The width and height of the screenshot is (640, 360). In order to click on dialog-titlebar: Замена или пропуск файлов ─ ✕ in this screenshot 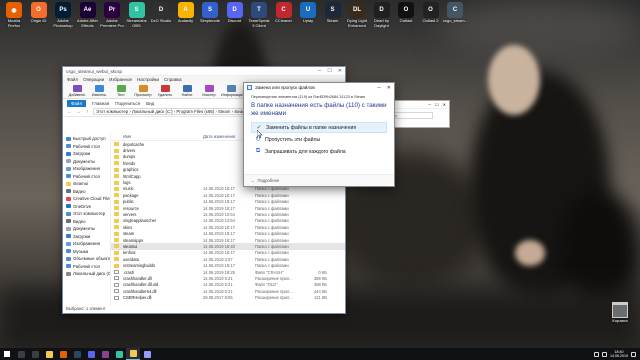, I will do `click(319, 87)`.